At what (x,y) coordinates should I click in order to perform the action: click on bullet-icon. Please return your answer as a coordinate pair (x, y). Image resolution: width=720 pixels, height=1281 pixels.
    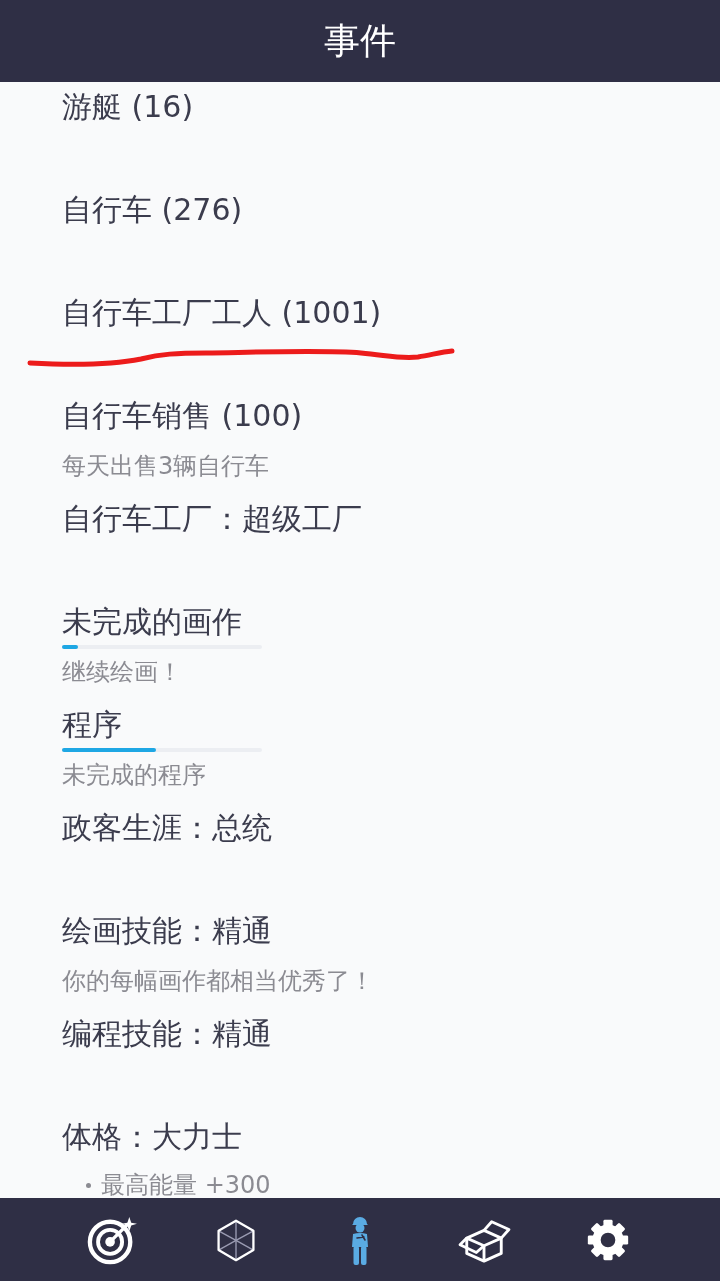
    Looking at the image, I should click on (88, 1185).